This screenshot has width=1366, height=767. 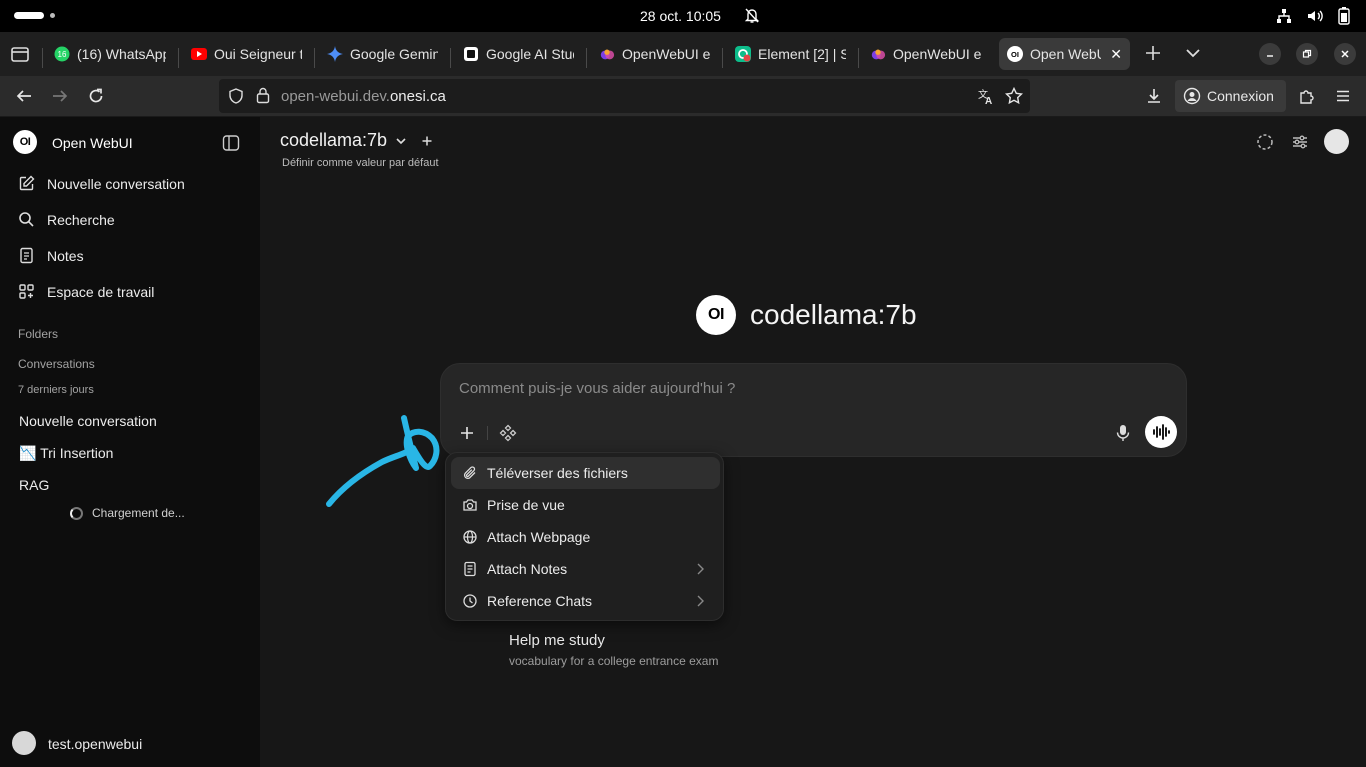 I want to click on address-bar: open-webui.dev.onesi.ca 文A, so click(x=624, y=96).